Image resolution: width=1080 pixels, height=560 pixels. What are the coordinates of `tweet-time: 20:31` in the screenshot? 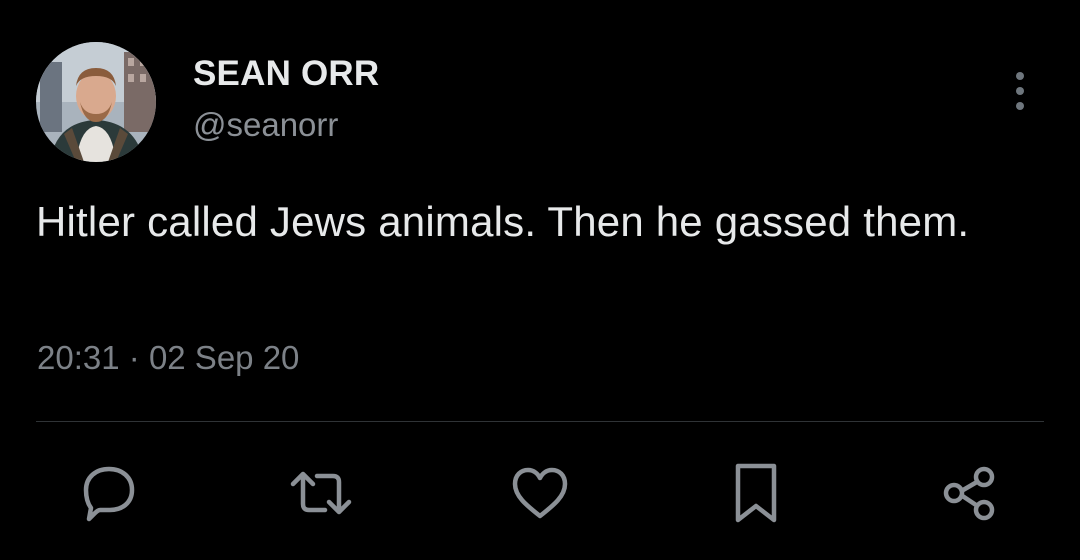 It's located at (78, 357).